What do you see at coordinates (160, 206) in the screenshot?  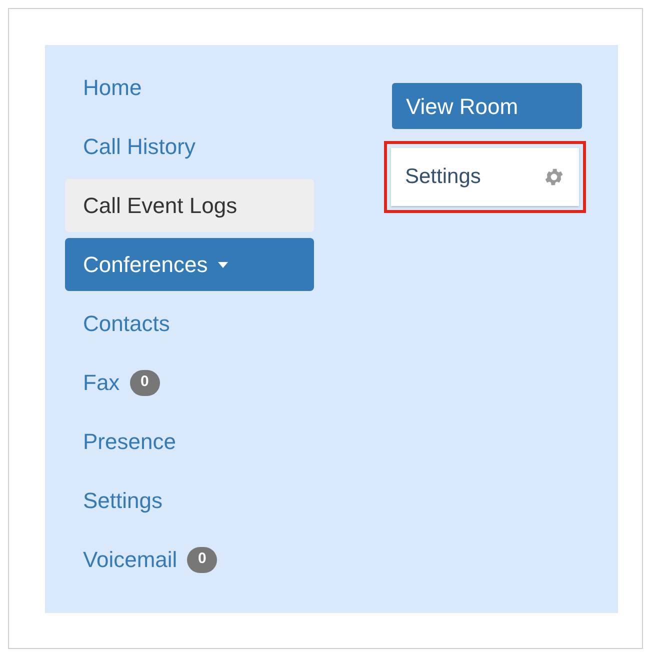 I see `nav-label: Call Event Logs` at bounding box center [160, 206].